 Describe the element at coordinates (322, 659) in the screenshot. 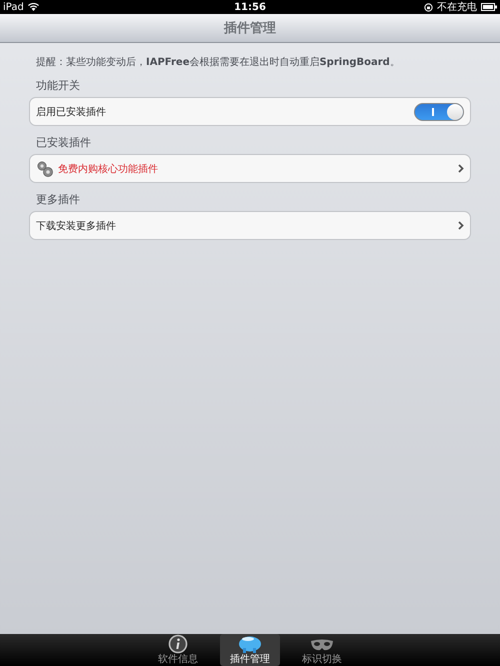

I see `tab-label: 标识切换` at that location.